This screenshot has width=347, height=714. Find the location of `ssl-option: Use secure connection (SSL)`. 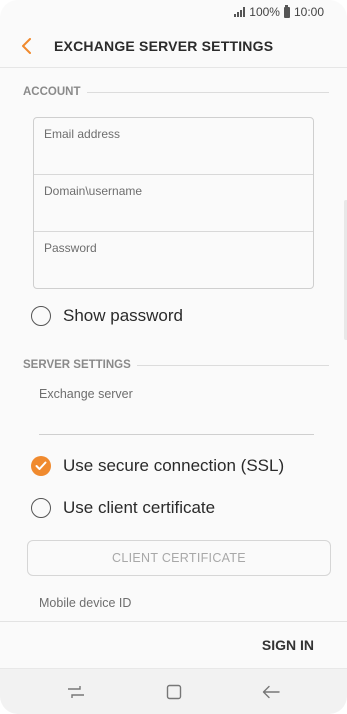

ssl-option: Use secure connection (SSL) is located at coordinates (157, 466).